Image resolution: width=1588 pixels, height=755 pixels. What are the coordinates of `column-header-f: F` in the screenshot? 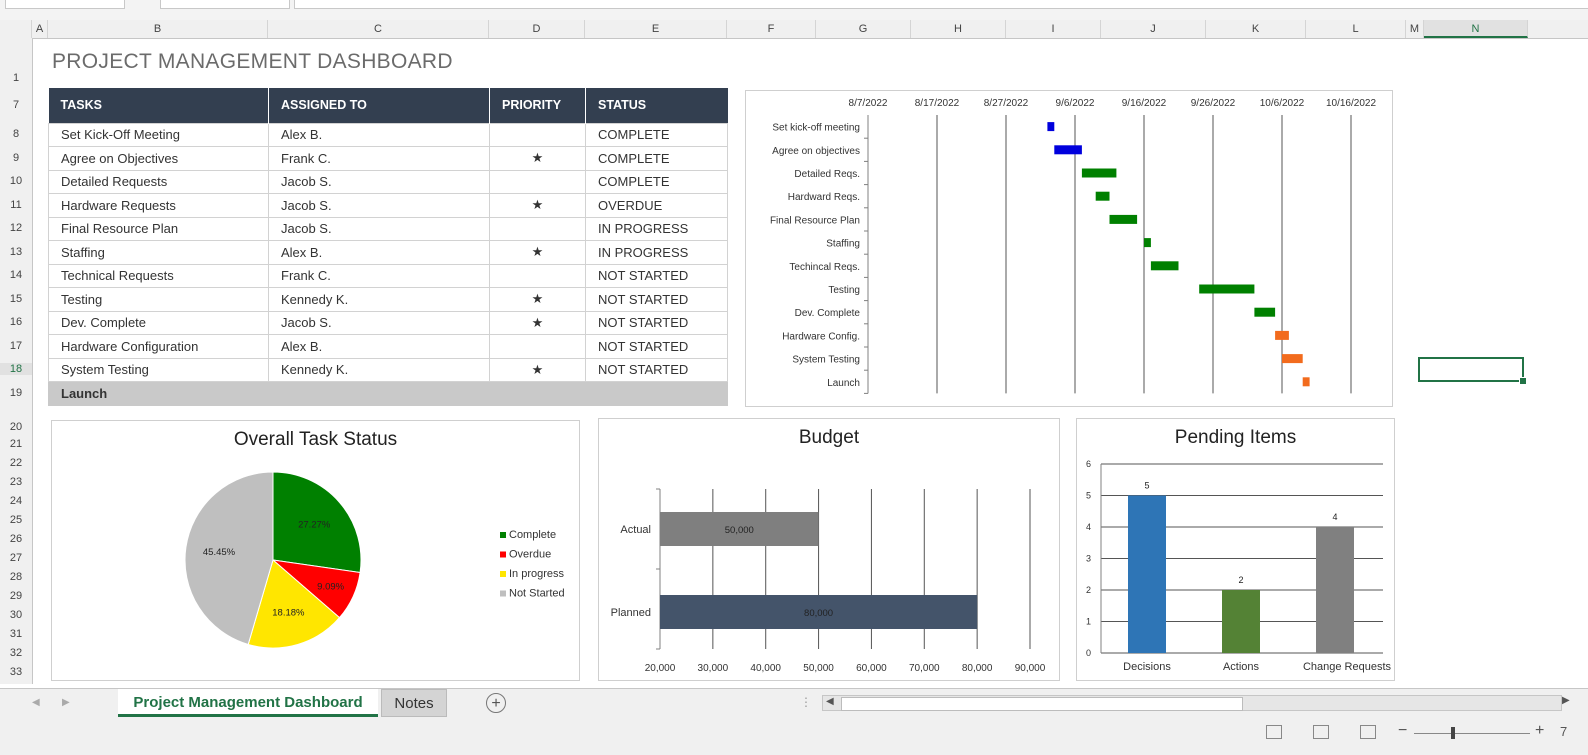 It's located at (771, 29).